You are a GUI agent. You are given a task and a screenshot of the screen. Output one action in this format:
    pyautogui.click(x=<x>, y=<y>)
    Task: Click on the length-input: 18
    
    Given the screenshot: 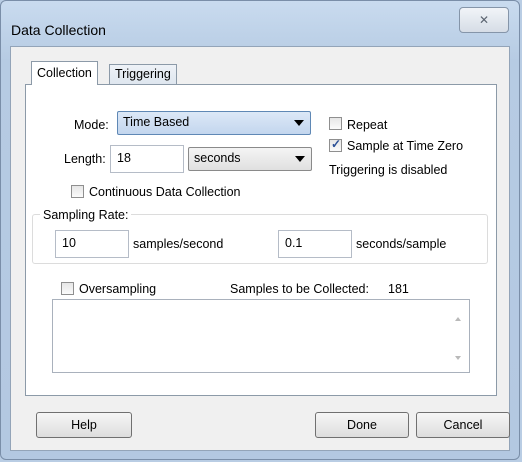 What is the action you would take?
    pyautogui.click(x=147, y=159)
    